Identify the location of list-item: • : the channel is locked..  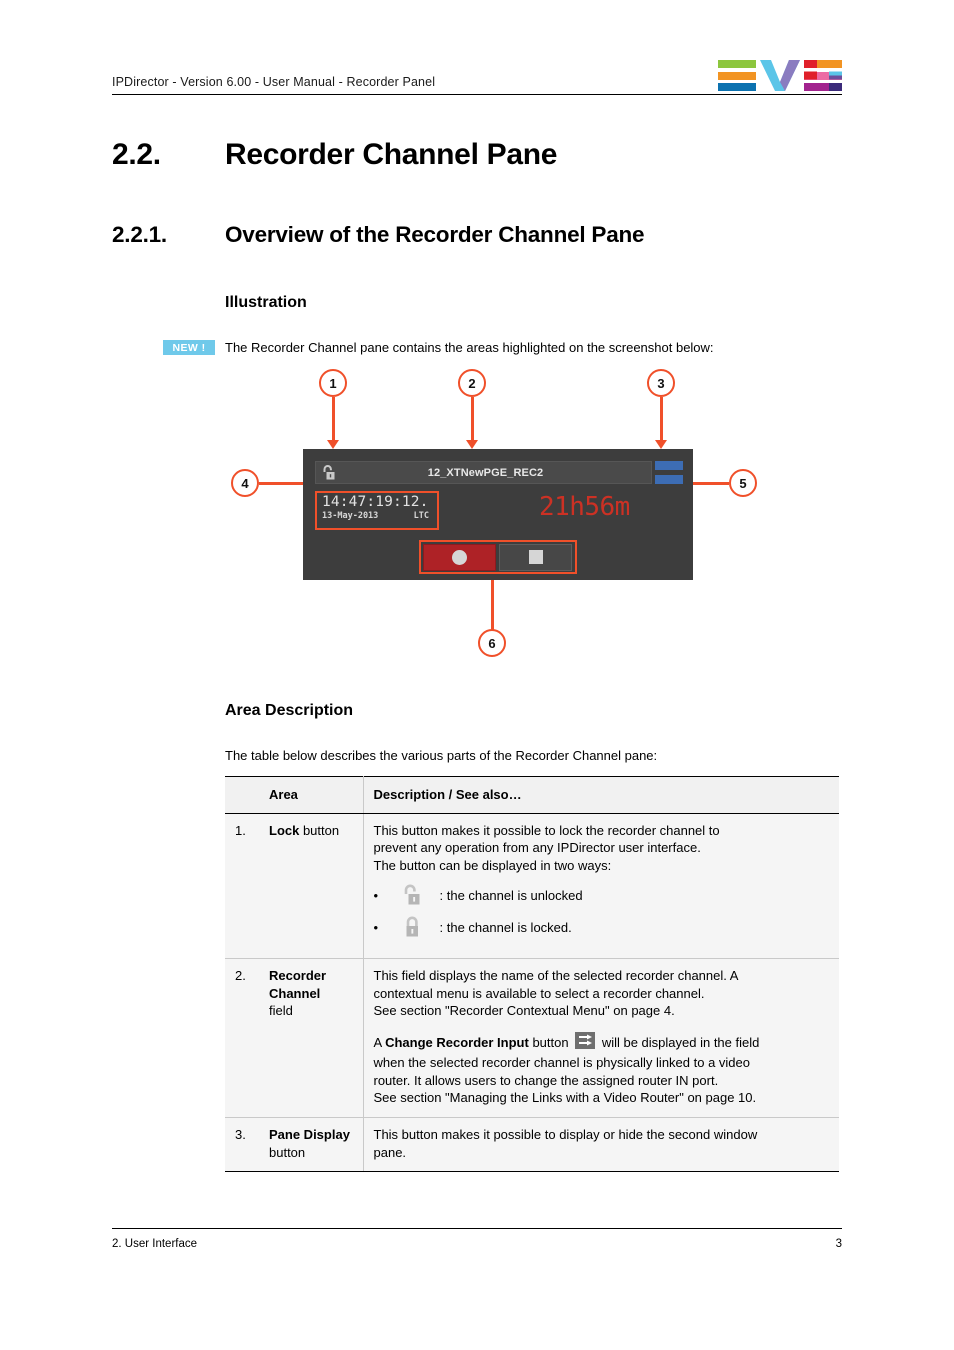
(602, 927).